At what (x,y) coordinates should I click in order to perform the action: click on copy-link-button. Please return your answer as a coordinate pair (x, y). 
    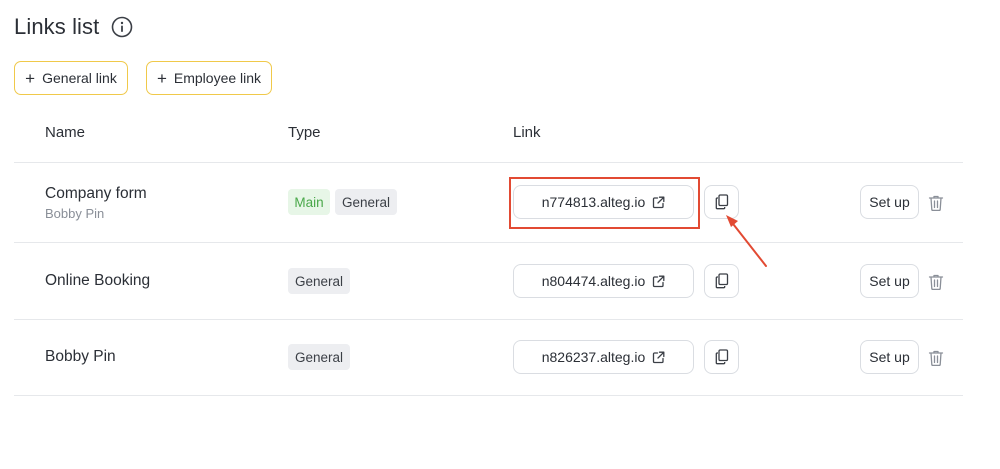
    Looking at the image, I should click on (721, 357).